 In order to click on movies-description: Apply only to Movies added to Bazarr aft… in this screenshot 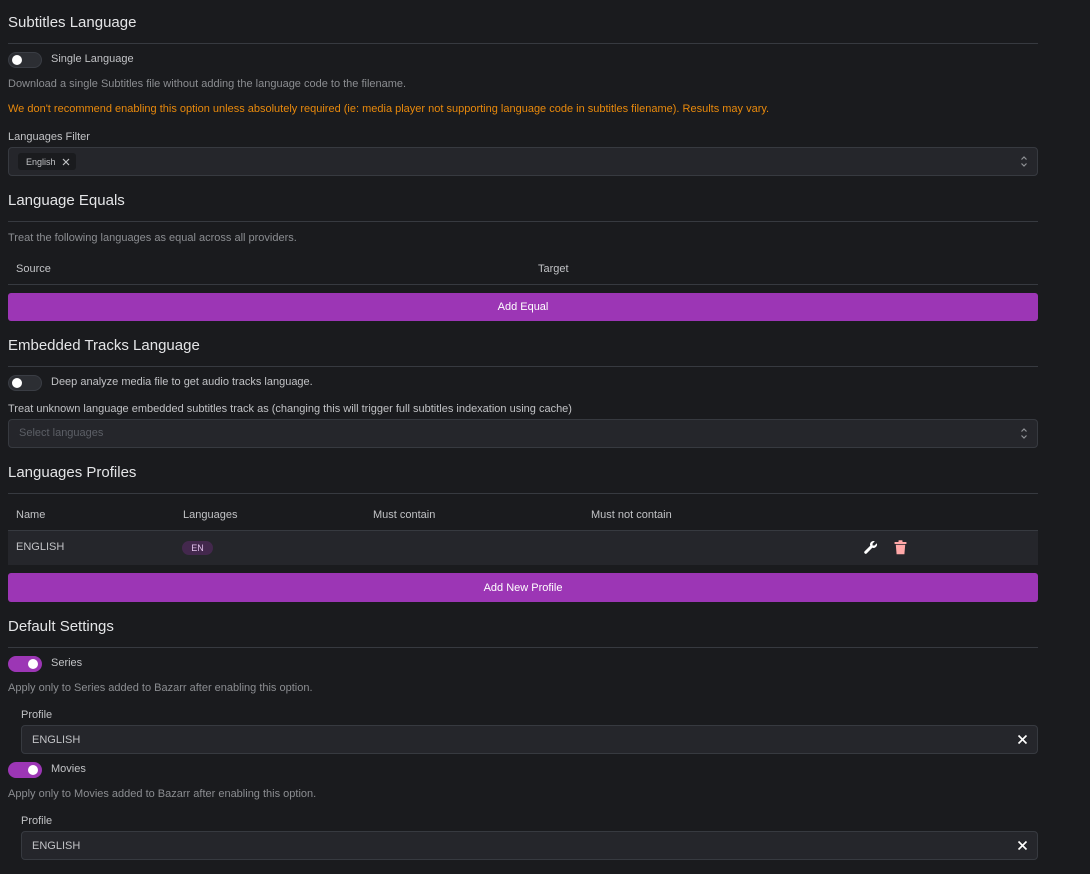, I will do `click(162, 794)`.